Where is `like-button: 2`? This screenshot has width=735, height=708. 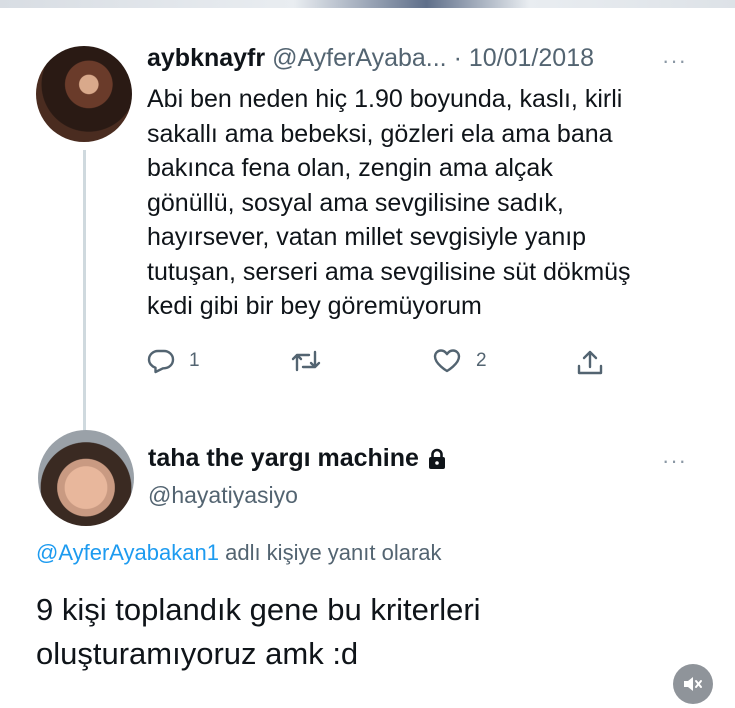
like-button: 2 is located at coordinates (459, 361).